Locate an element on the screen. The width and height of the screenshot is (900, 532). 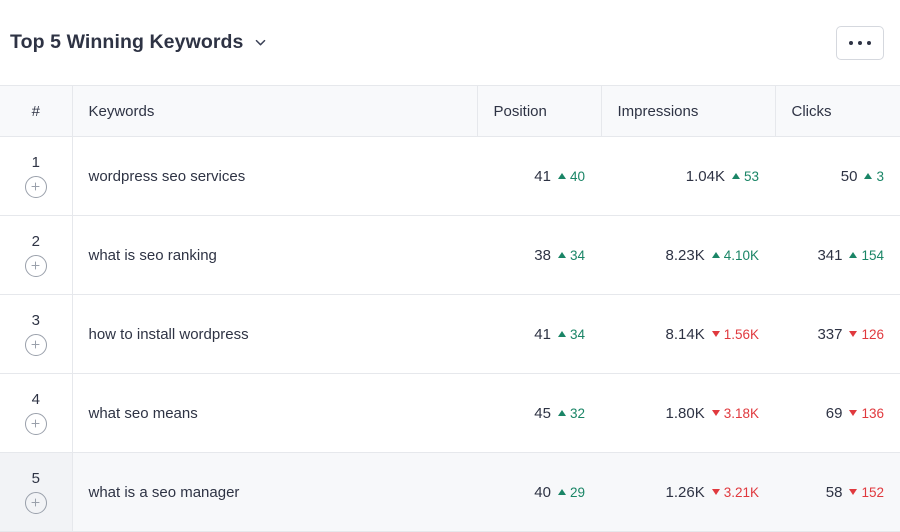
position-metric: 41 40 is located at coordinates (559, 176).